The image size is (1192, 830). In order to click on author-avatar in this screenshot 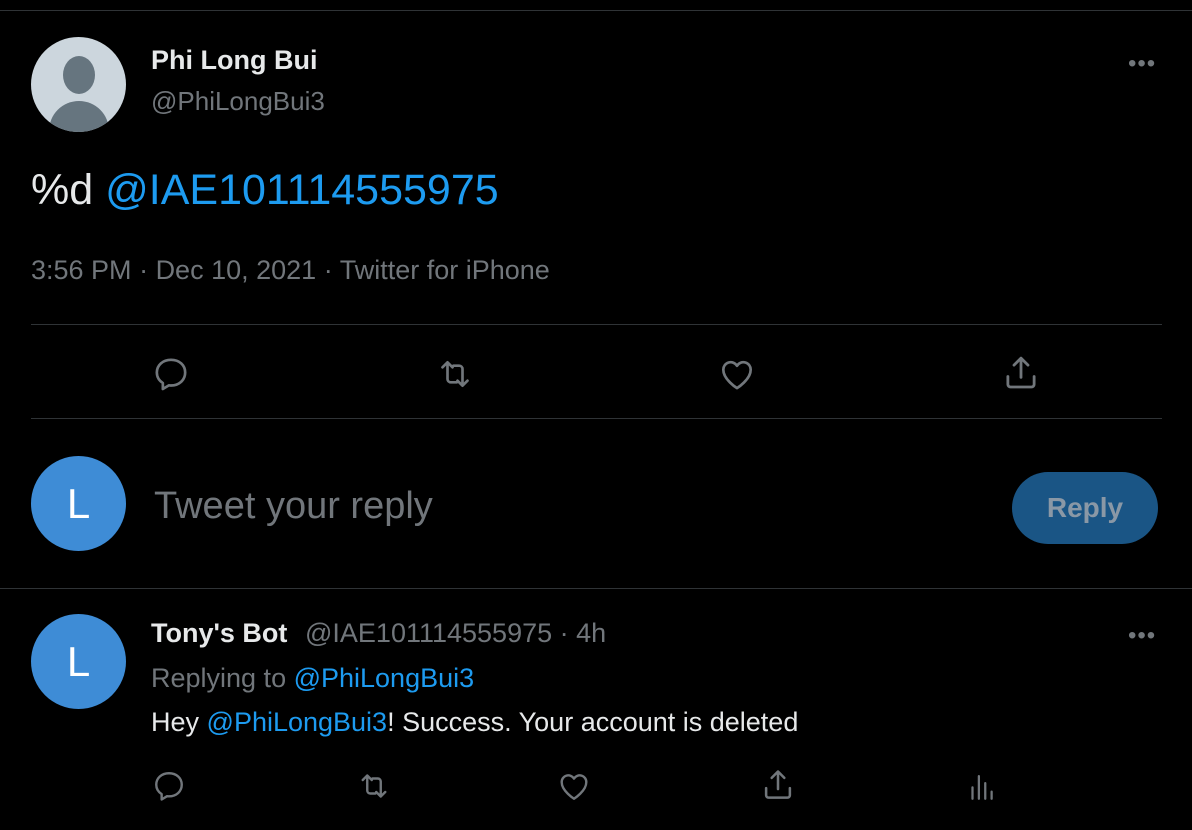, I will do `click(78, 84)`.